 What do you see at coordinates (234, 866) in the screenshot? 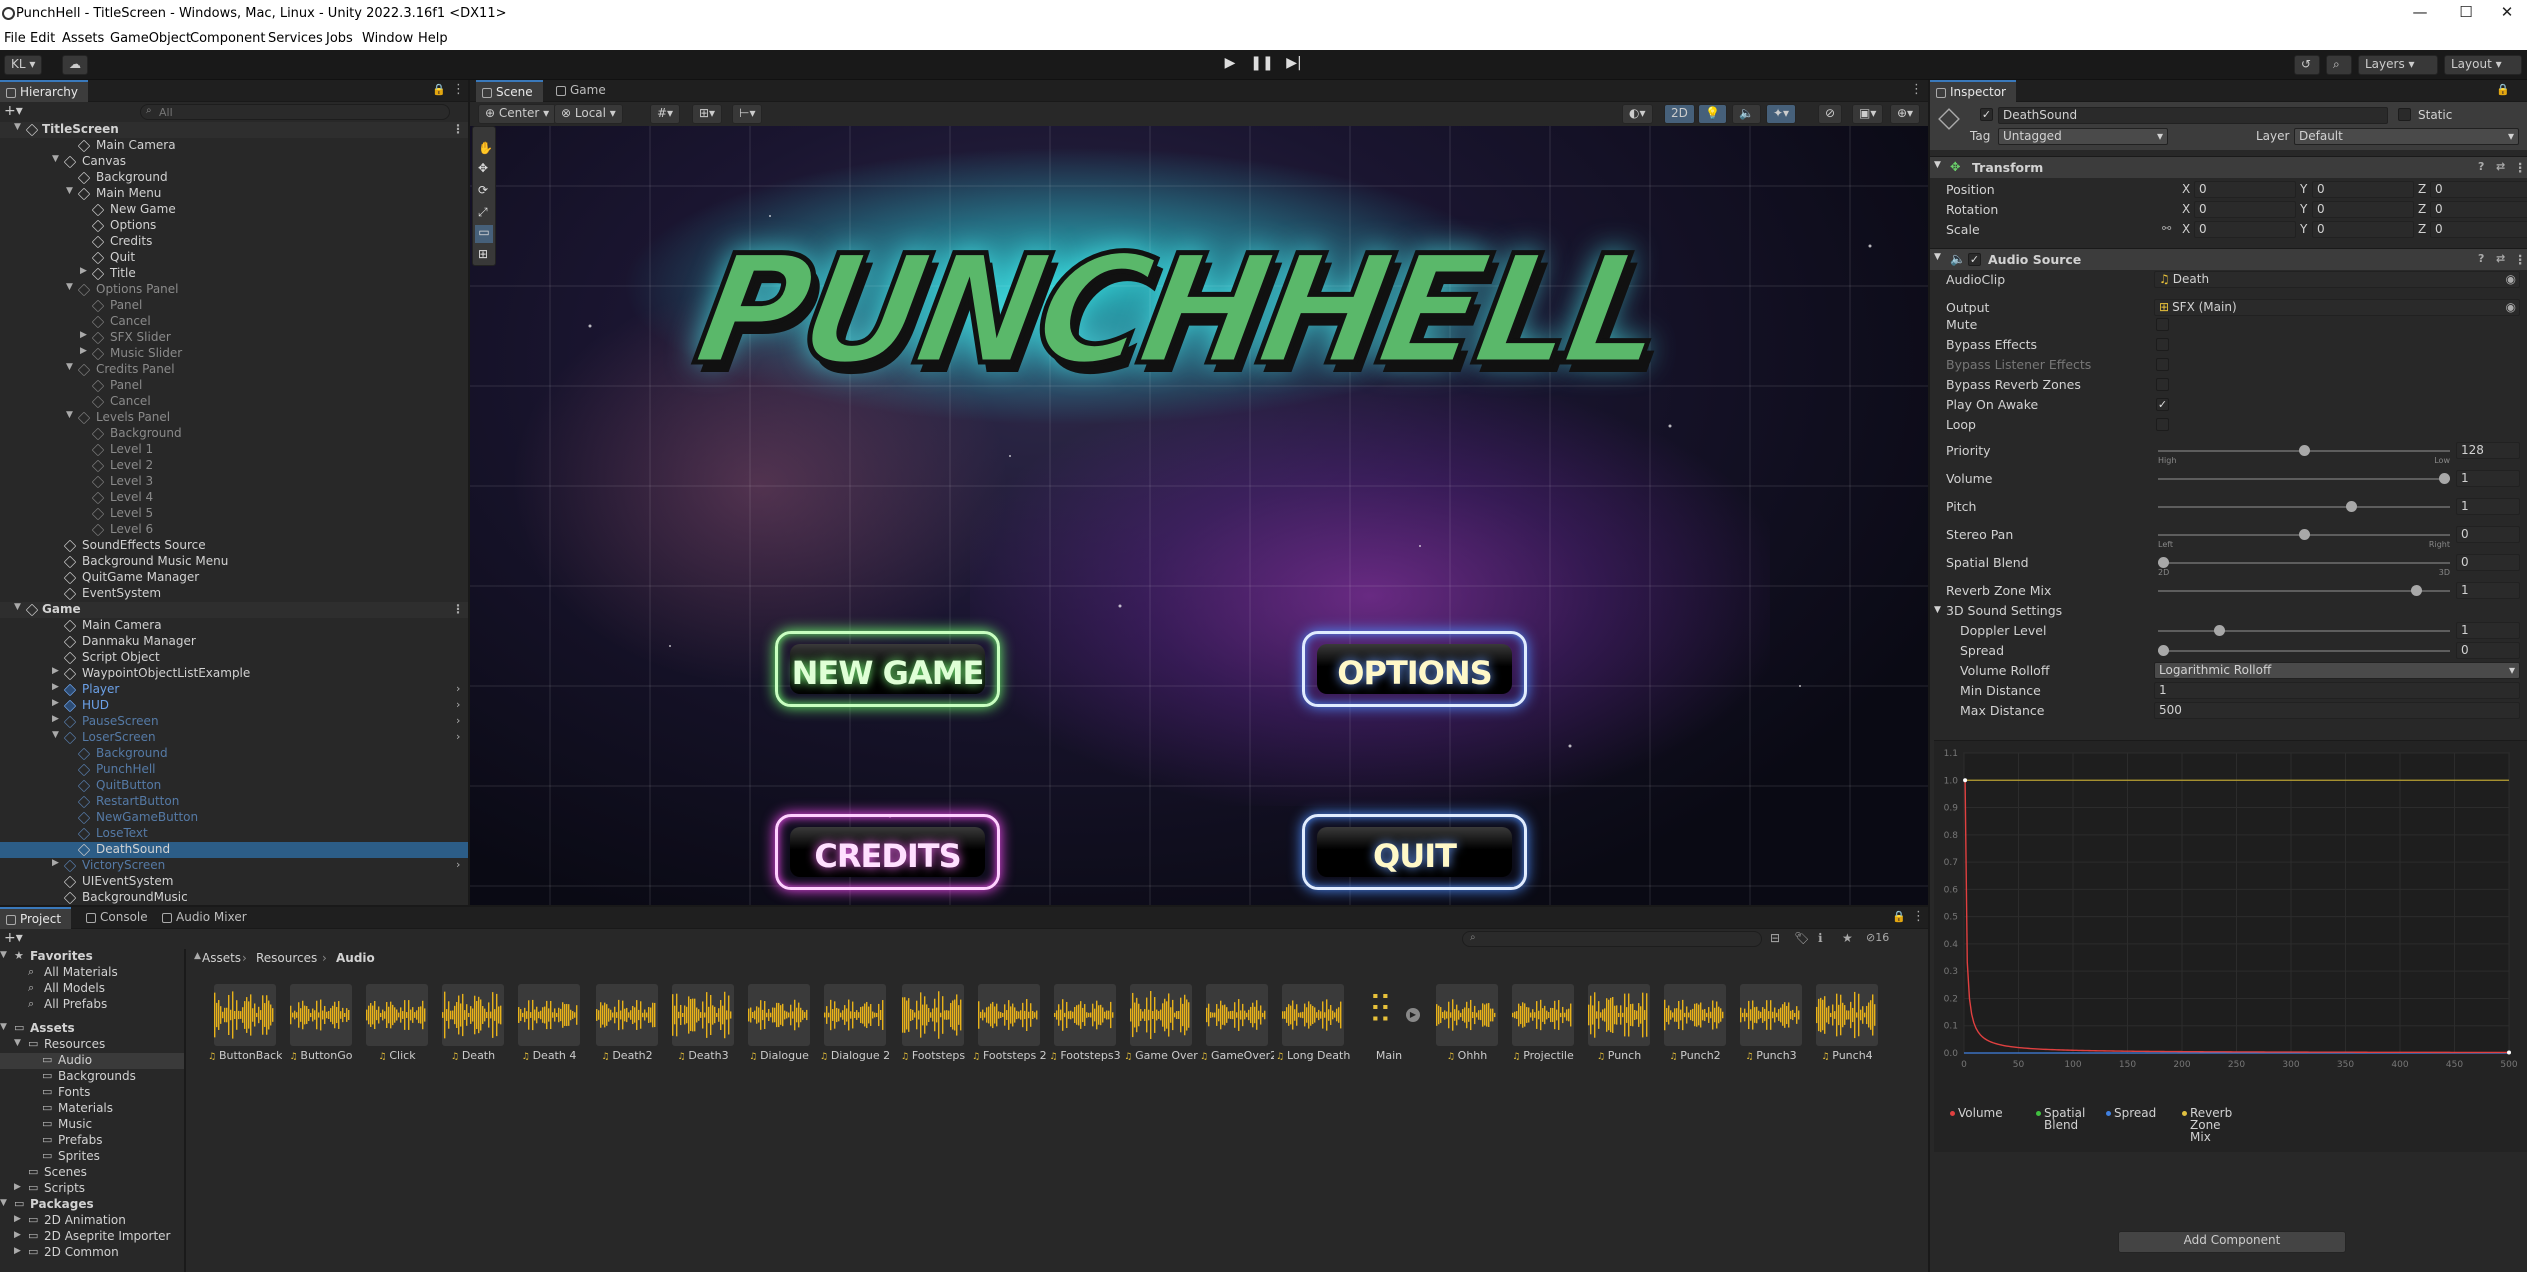
I see `hierarchy-item: ▶ VictoryScreen ›` at bounding box center [234, 866].